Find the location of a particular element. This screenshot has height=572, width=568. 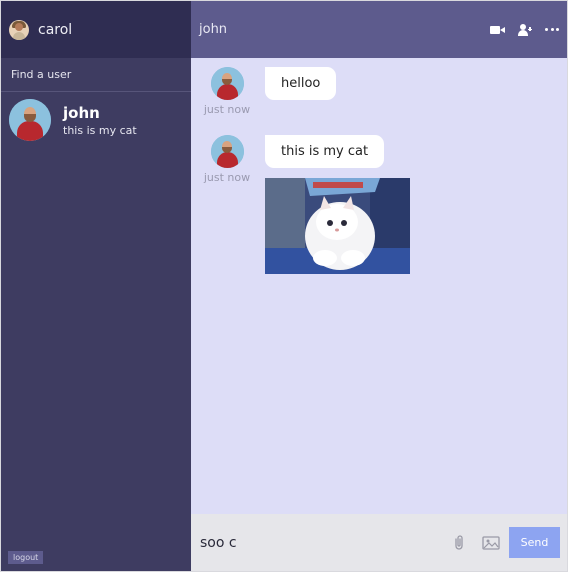

message-content: this is my cat is located at coordinates (337, 204).